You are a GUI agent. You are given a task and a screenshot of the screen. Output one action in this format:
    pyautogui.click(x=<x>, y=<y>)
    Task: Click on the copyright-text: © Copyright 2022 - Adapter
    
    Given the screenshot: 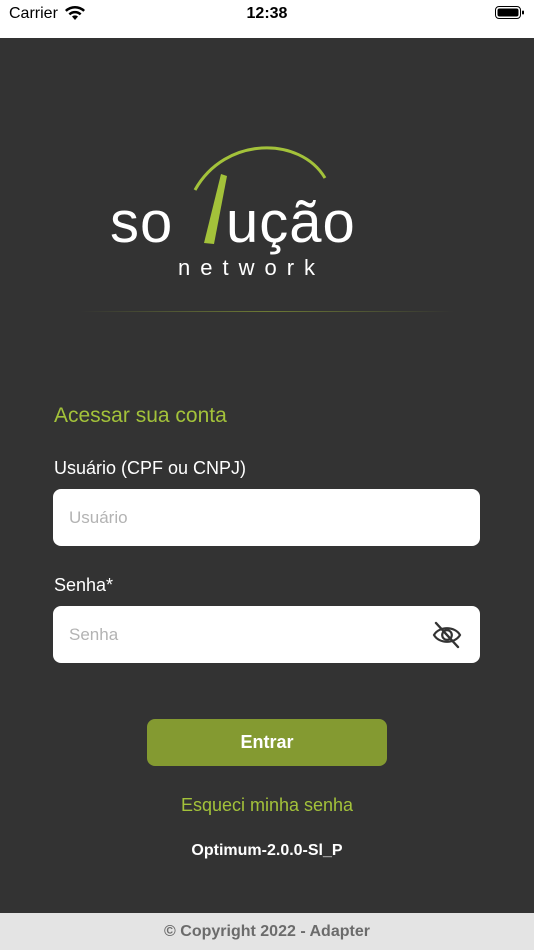 What is the action you would take?
    pyautogui.click(x=267, y=931)
    